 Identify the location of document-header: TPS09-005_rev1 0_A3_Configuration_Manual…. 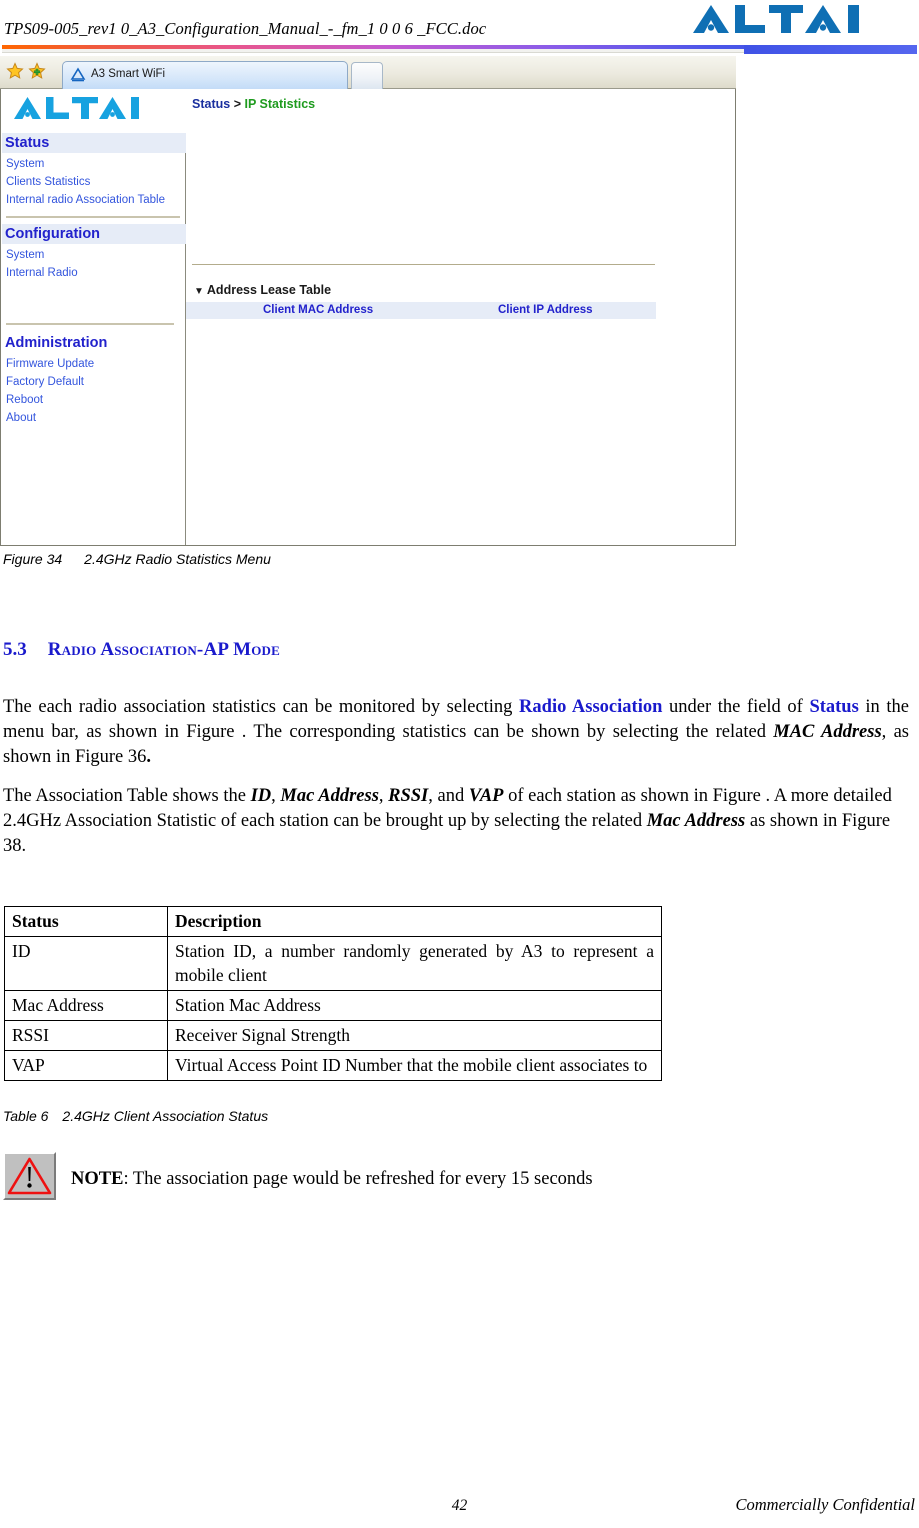
(459, 27).